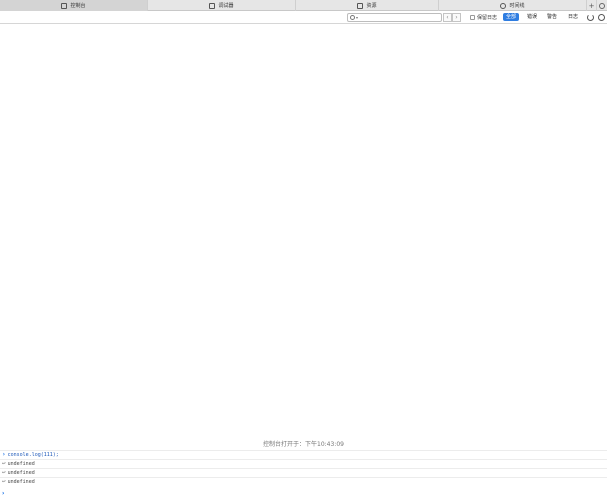  I want to click on console-toolbar: ▾ ‹ › 保留日志 全部 错误 警告 日志, so click(303, 17).